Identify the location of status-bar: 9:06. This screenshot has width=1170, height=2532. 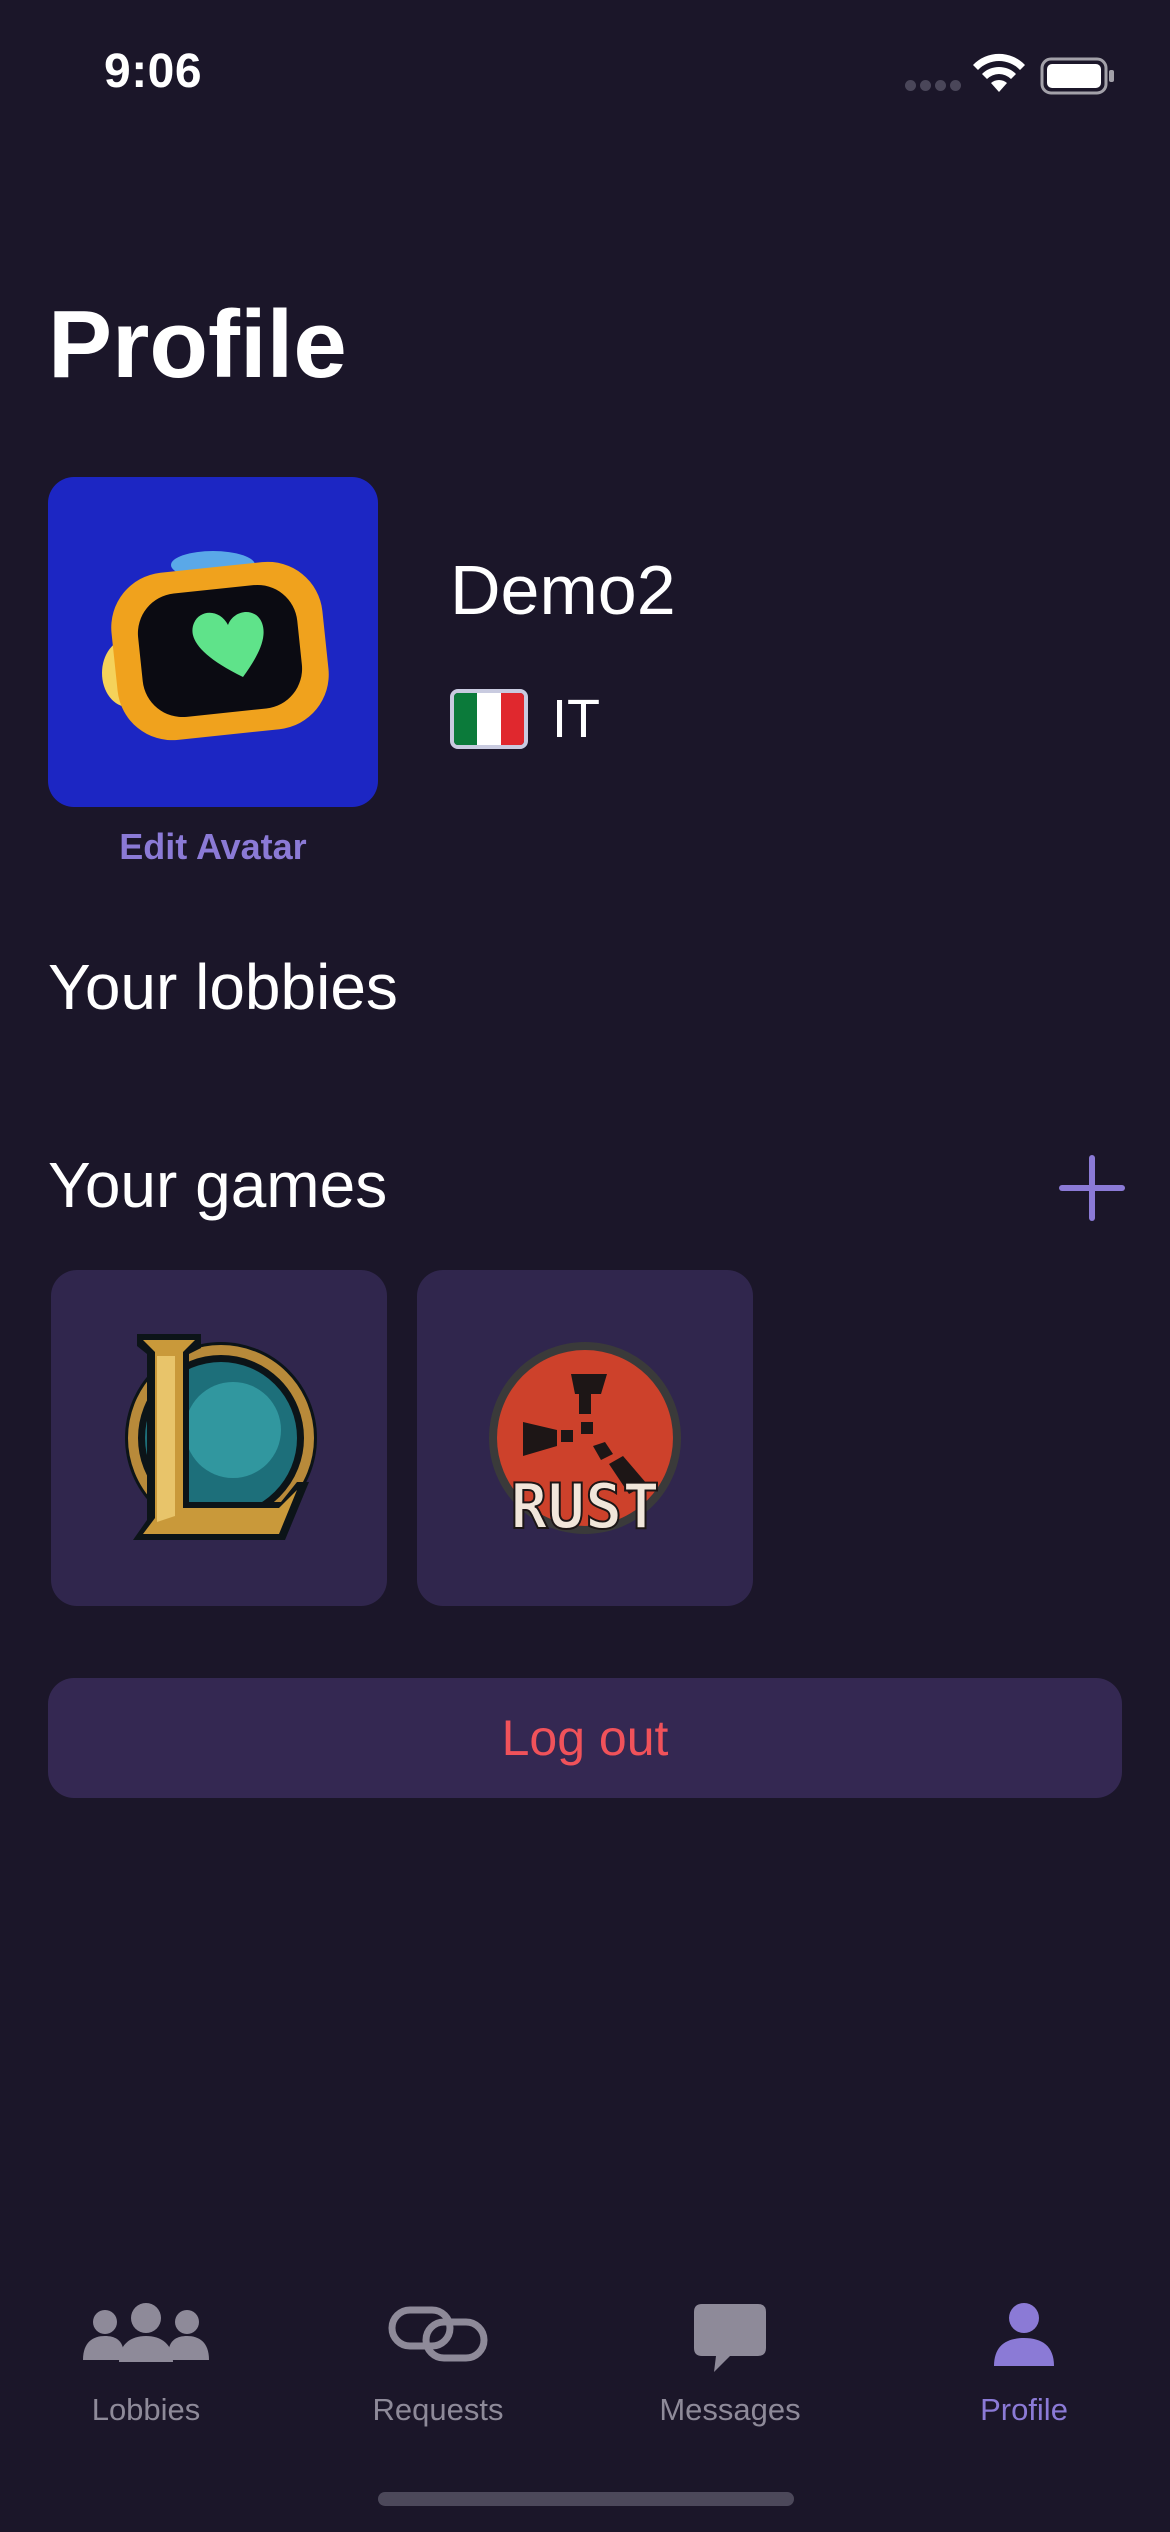
(585, 75).